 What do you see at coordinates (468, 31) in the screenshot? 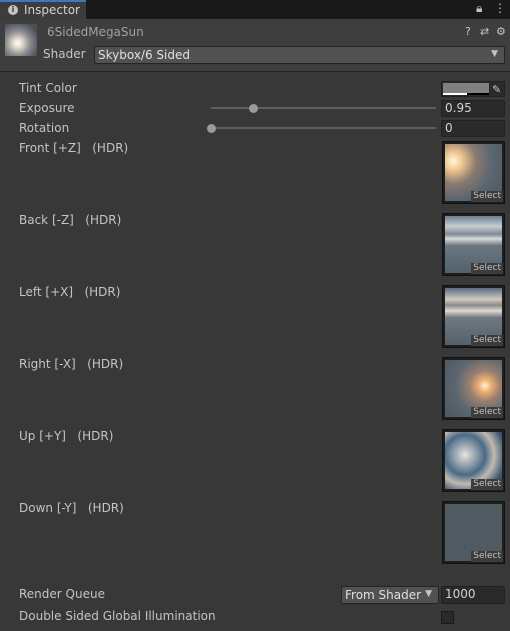
I see `help-icon: ?` at bounding box center [468, 31].